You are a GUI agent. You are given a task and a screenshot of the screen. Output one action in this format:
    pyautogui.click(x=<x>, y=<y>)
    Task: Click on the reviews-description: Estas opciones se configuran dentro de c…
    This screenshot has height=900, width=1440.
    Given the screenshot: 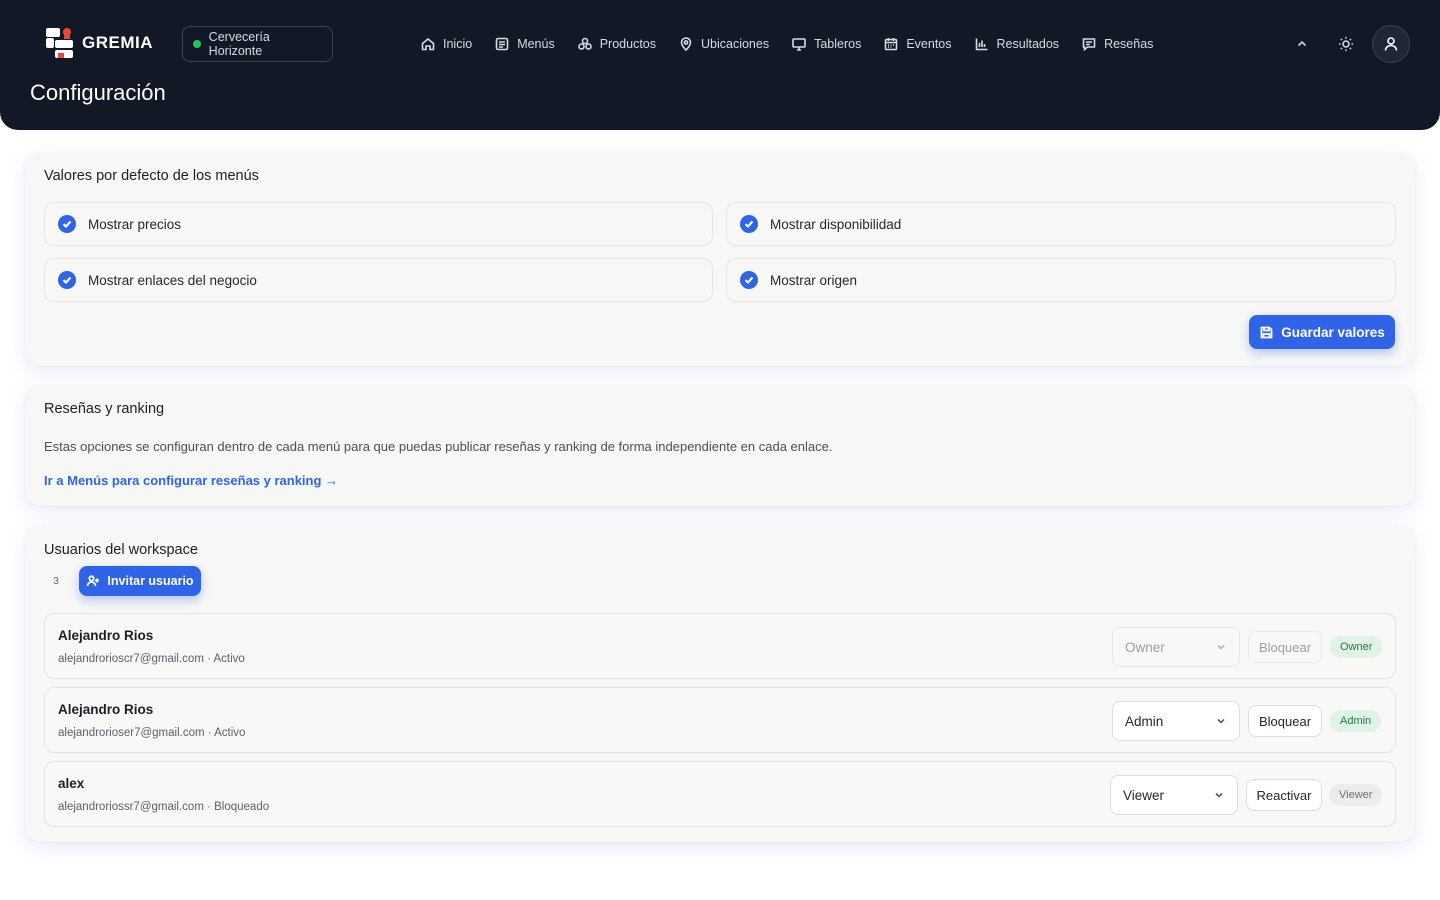 What is the action you would take?
    pyautogui.click(x=438, y=446)
    